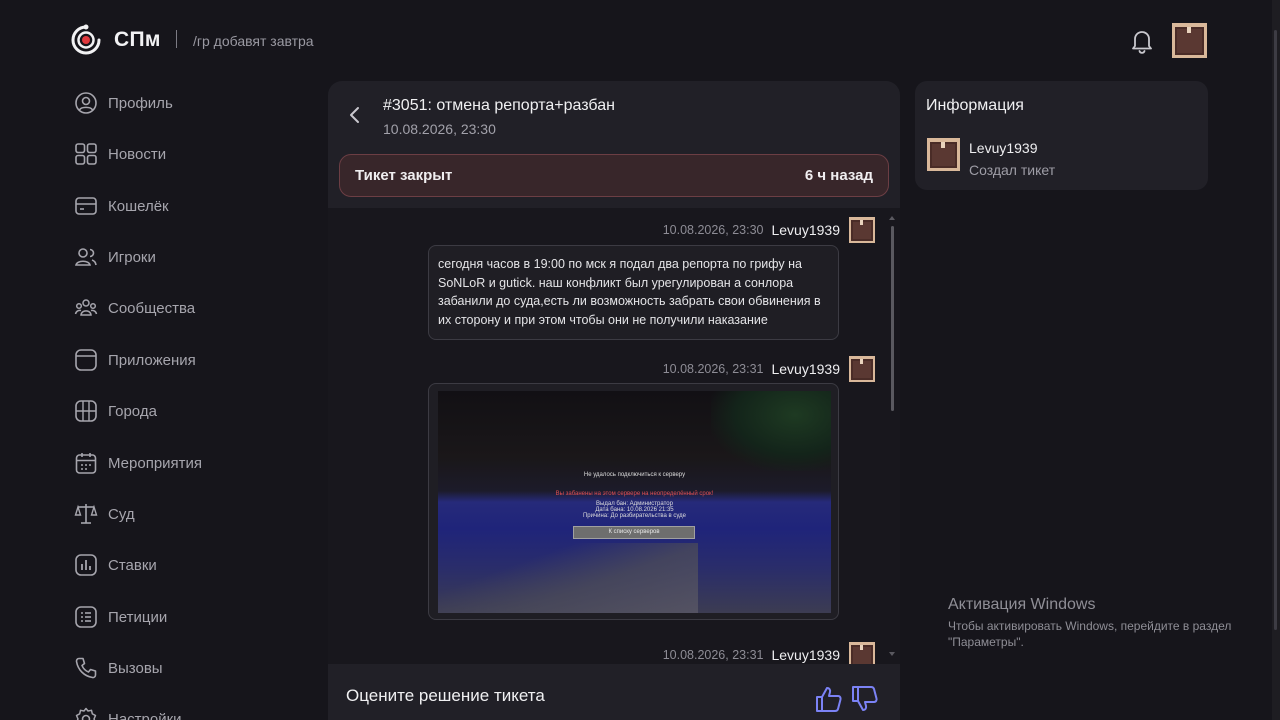  Describe the element at coordinates (1189, 40) in the screenshot. I see `user-avatar` at that location.